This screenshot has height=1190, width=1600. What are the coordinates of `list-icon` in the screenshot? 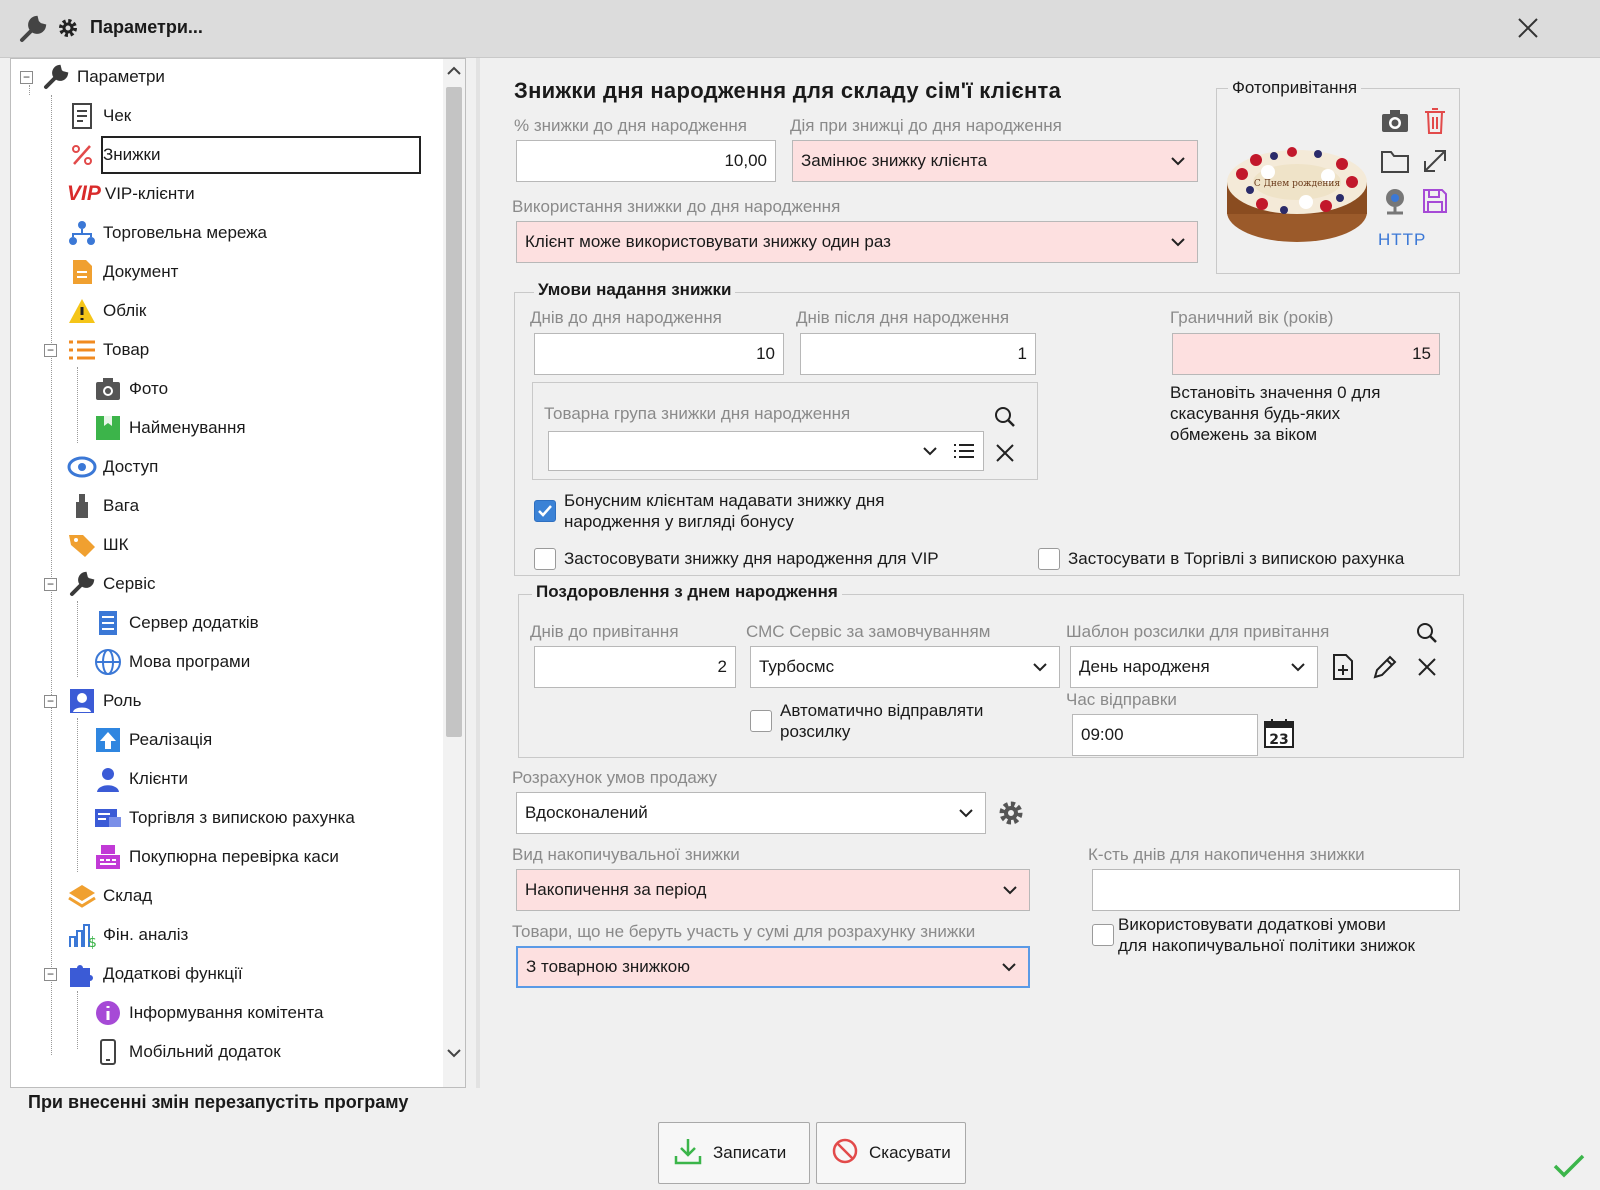 It's located at (964, 451).